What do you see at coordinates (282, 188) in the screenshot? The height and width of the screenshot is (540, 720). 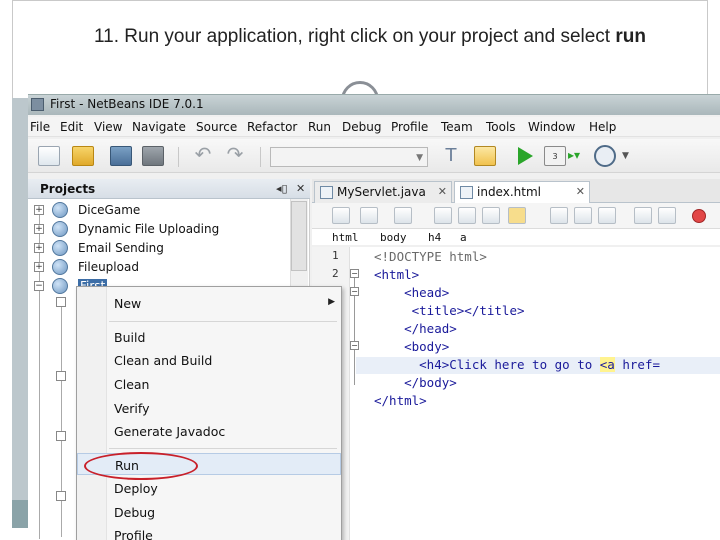 I see `minimize-panel-icon: ◂▯` at bounding box center [282, 188].